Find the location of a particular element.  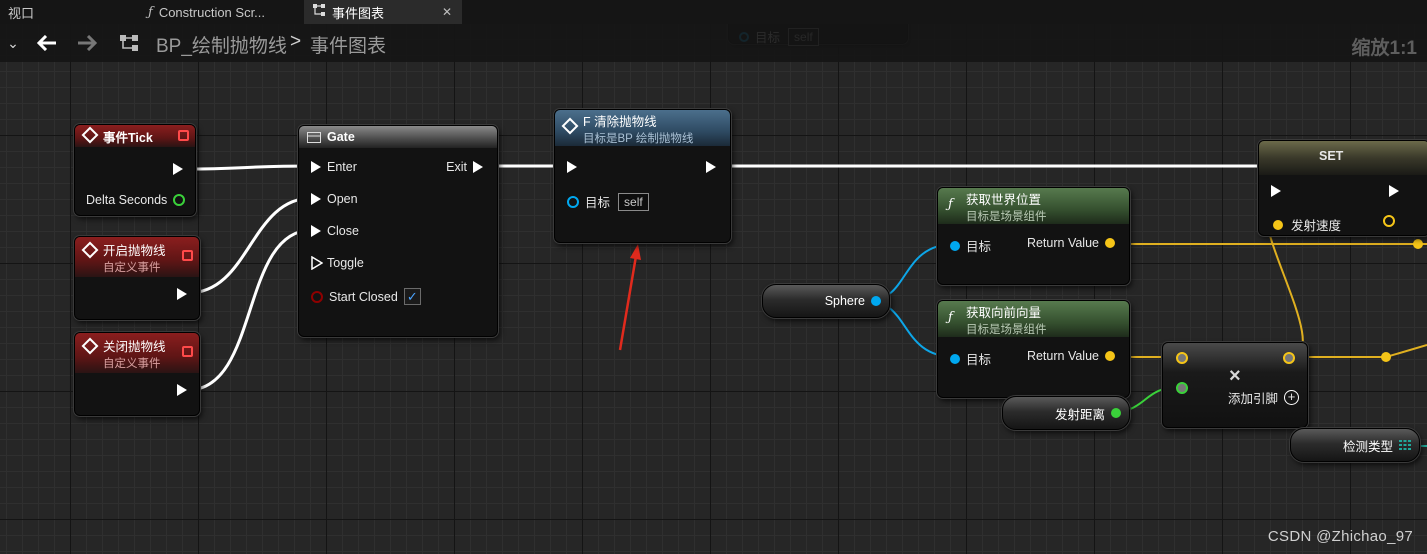

function-call-icon is located at coordinates (570, 126).